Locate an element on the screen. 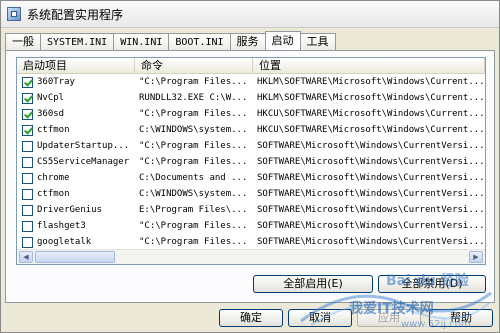 The width and height of the screenshot is (500, 333). apply-button: 应用 is located at coordinates (389, 318).